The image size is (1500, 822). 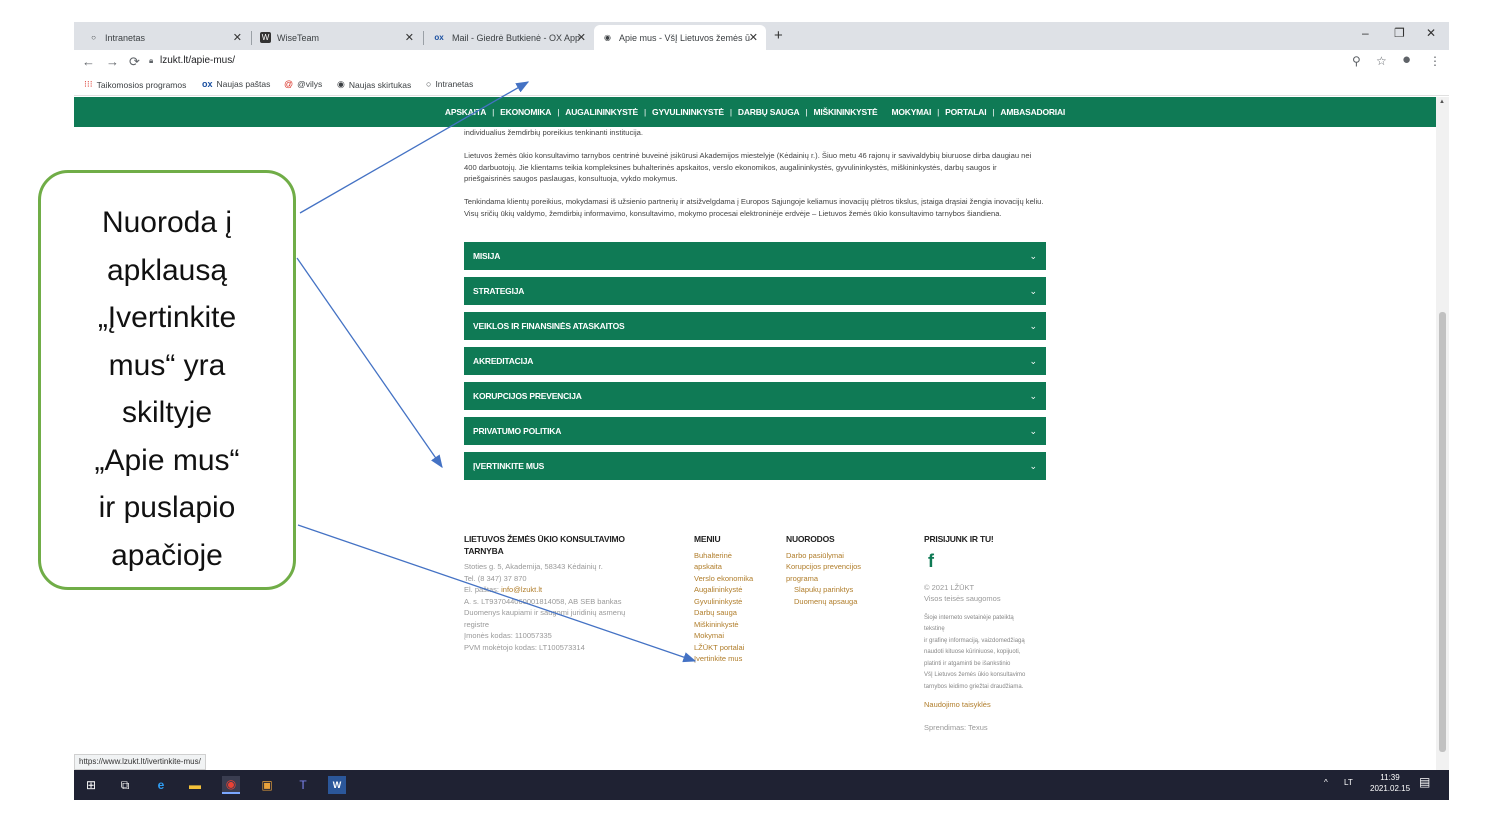 What do you see at coordinates (734, 590) in the screenshot?
I see `footer-menu-link: Augalininkystė` at bounding box center [734, 590].